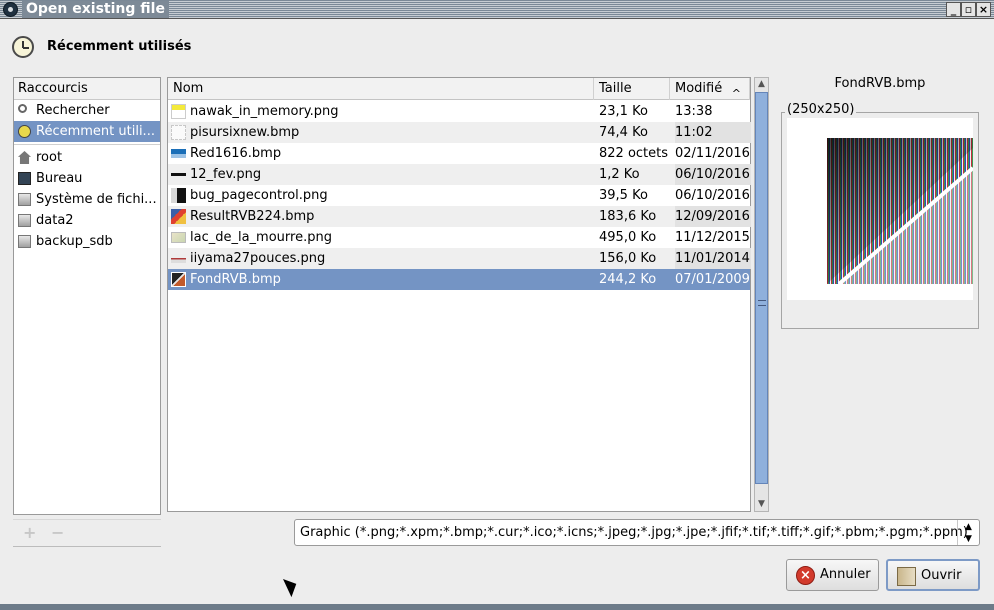  What do you see at coordinates (261, 237) in the screenshot?
I see `file-name: lac_de_la_mourre.png` at bounding box center [261, 237].